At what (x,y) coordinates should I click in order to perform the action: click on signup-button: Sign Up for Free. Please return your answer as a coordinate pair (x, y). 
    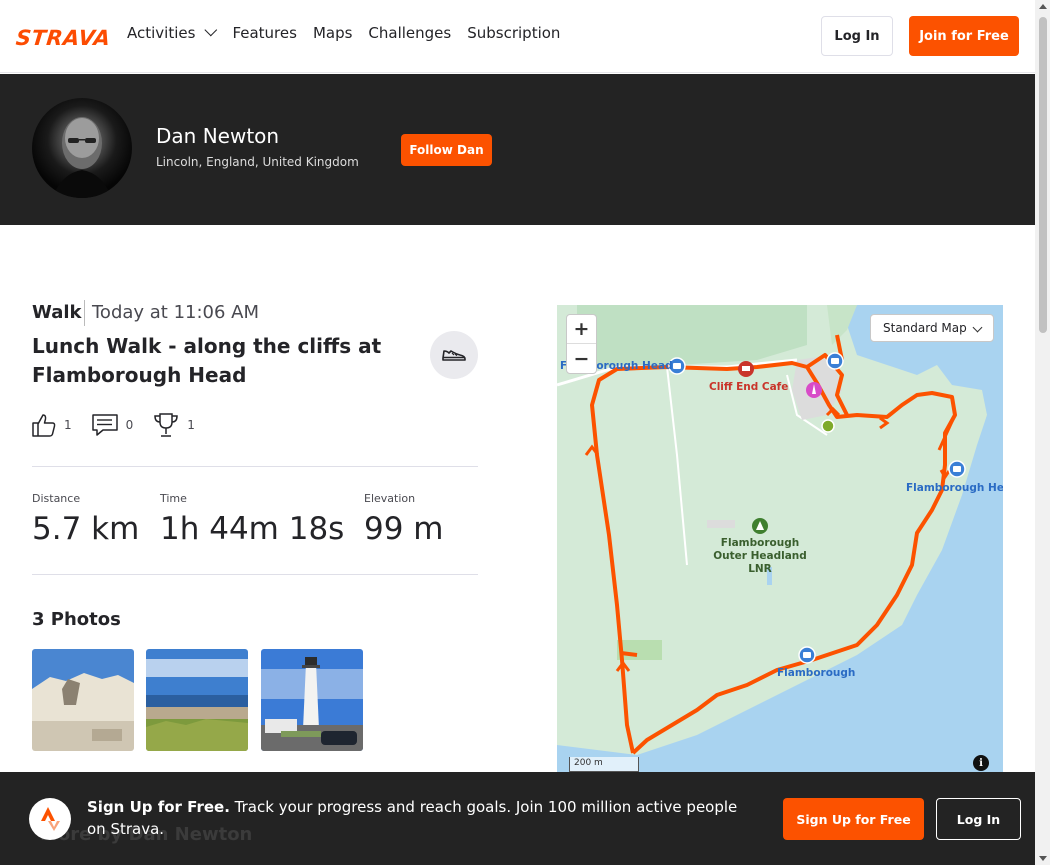
    Looking at the image, I should click on (853, 819).